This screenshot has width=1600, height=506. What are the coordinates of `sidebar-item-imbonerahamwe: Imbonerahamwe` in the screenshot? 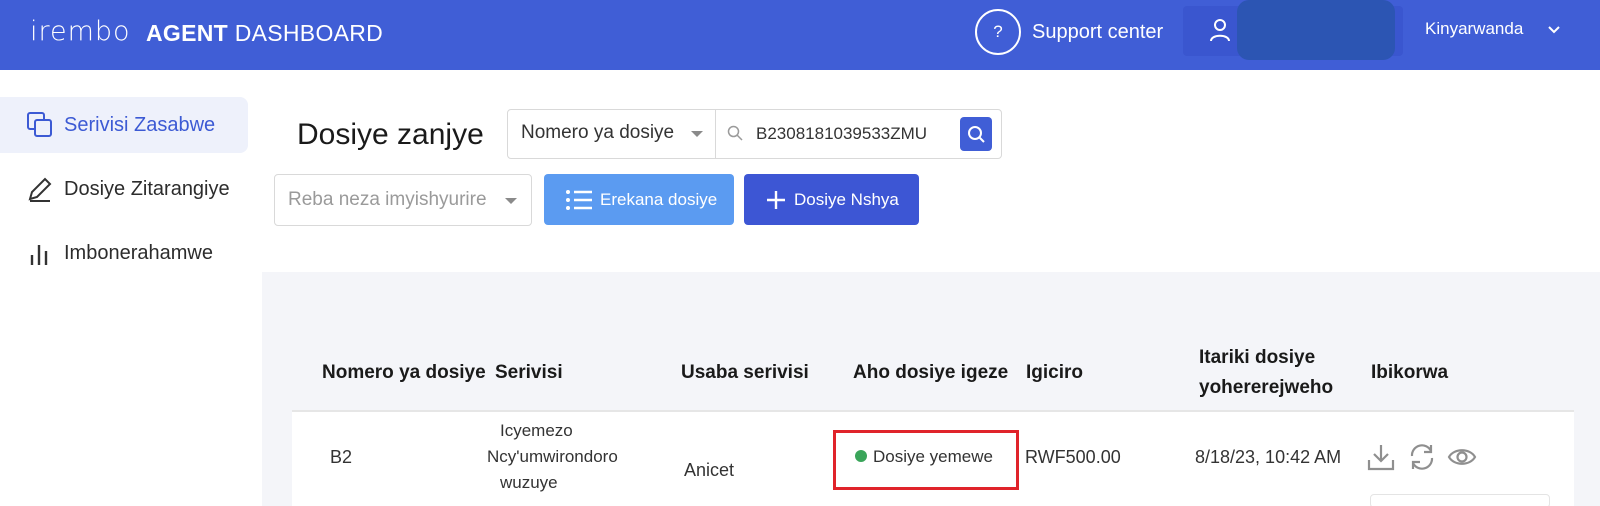 It's located at (124, 253).